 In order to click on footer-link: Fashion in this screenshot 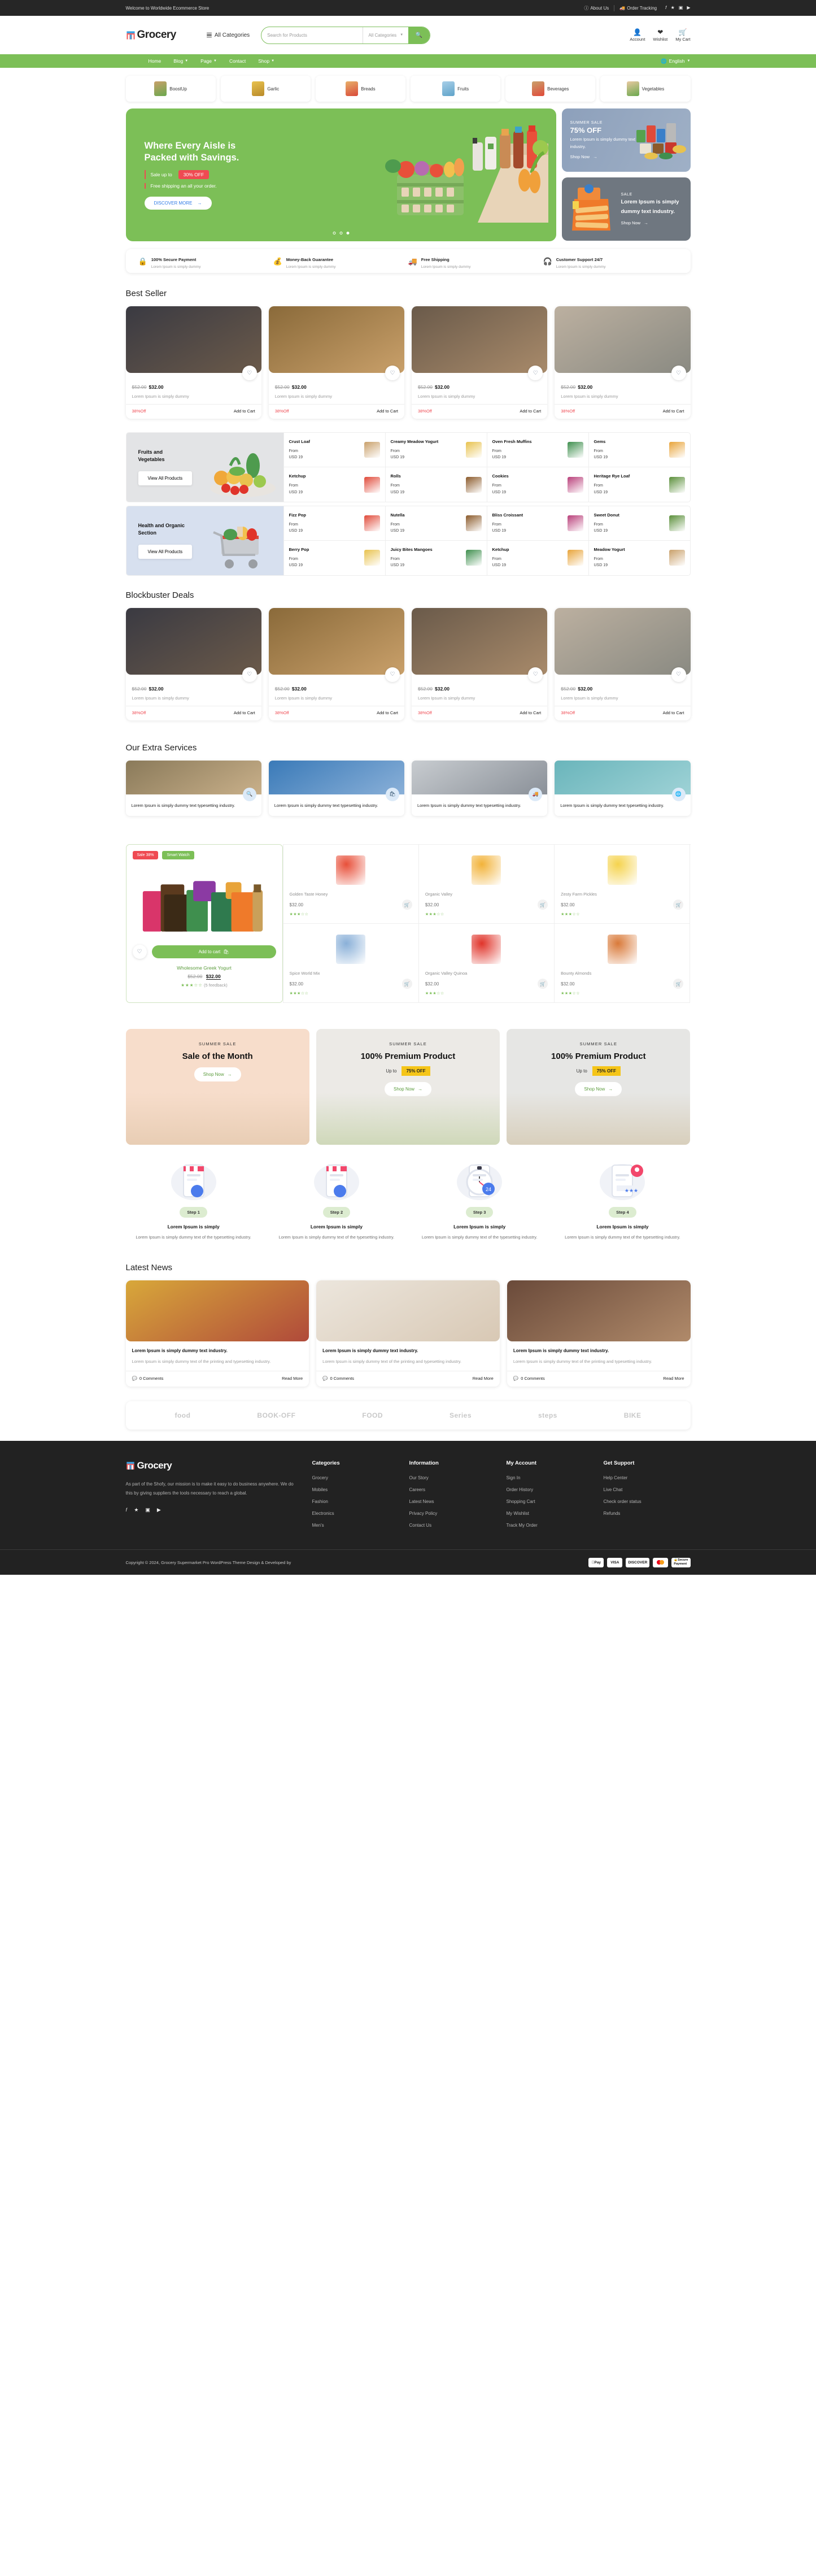, I will do `click(355, 1501)`.